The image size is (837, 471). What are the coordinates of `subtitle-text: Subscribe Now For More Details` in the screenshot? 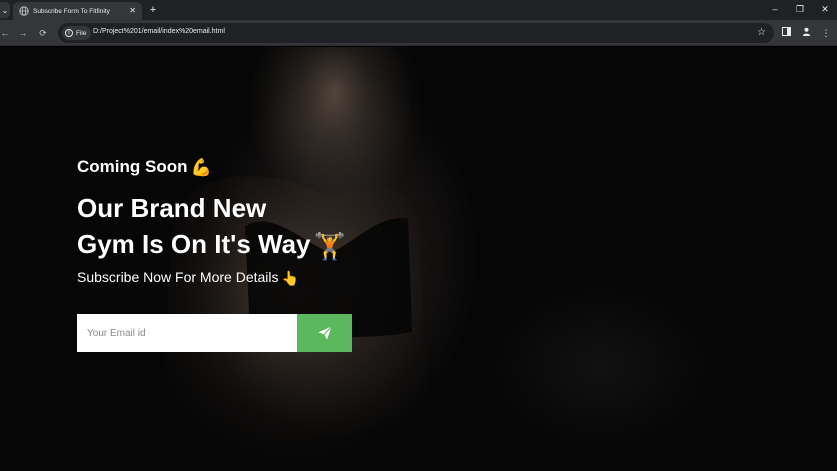 It's located at (178, 277).